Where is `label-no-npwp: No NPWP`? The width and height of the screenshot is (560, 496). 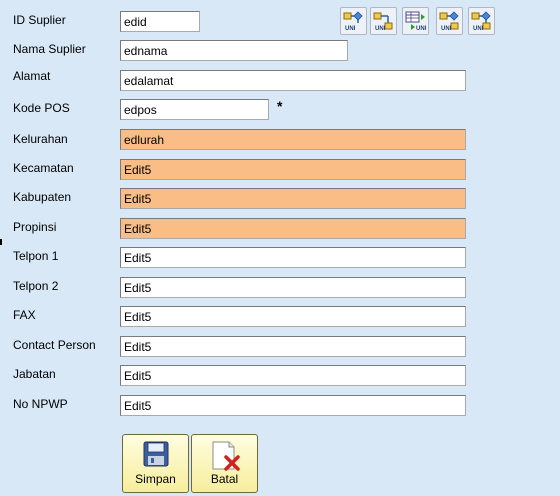
label-no-npwp: No NPWP is located at coordinates (40, 404).